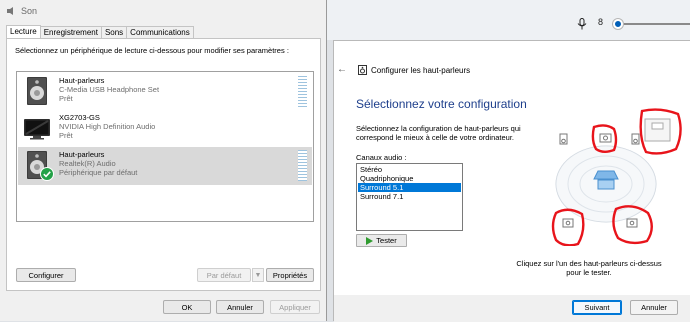 Image resolution: width=690 pixels, height=322 pixels. I want to click on properties-button: Propriétés, so click(290, 275).